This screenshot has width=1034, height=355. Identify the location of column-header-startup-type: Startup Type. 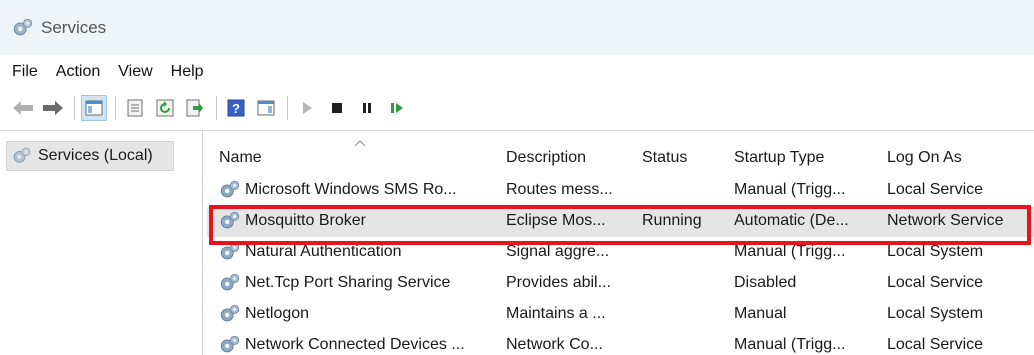
(779, 158).